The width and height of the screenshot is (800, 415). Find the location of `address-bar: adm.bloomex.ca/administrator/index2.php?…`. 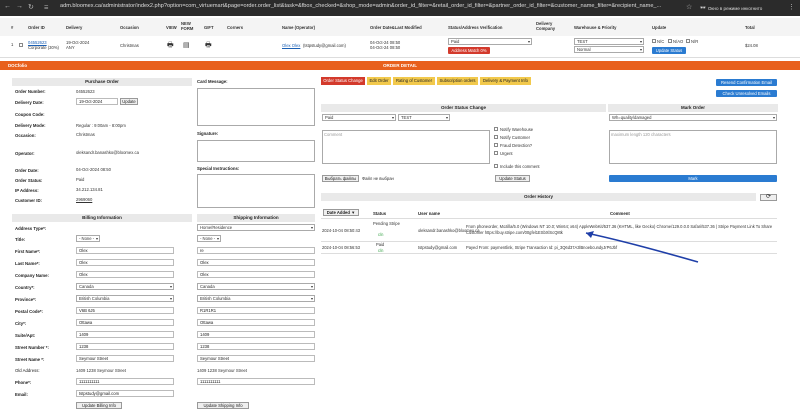

address-bar: adm.bloomex.ca/administrator/index2.php?… is located at coordinates (360, 6).